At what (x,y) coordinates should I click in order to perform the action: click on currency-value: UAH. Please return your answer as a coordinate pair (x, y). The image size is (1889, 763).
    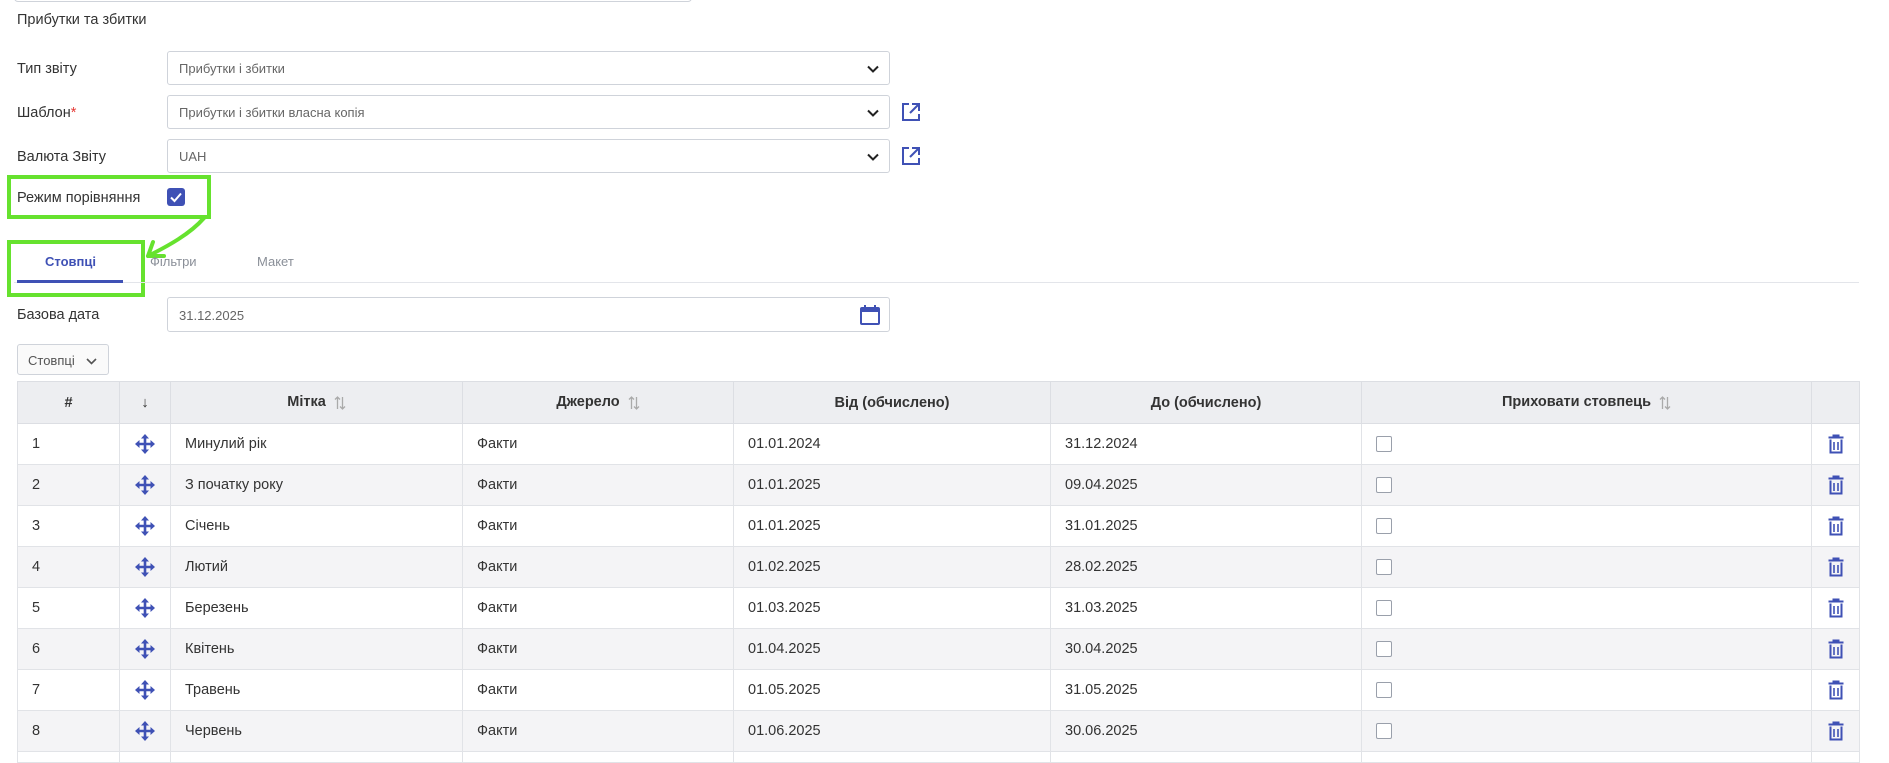
    Looking at the image, I should click on (193, 156).